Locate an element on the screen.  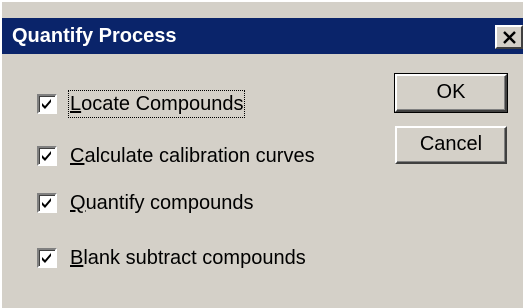
quantify-compounds-label: Quantify compounds is located at coordinates (161, 203).